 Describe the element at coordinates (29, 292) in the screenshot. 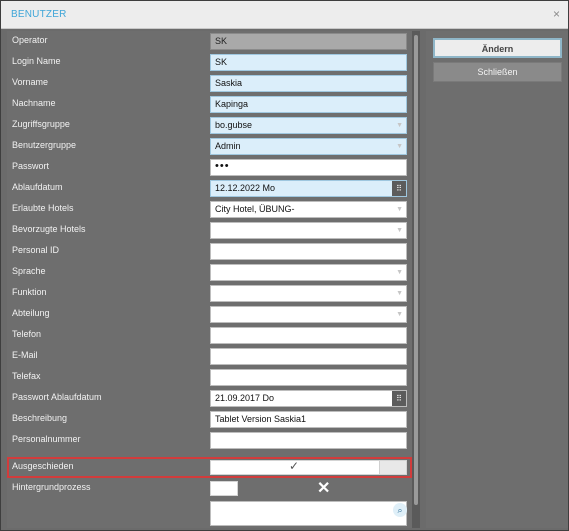

I see `label-funktion: Funktion` at that location.